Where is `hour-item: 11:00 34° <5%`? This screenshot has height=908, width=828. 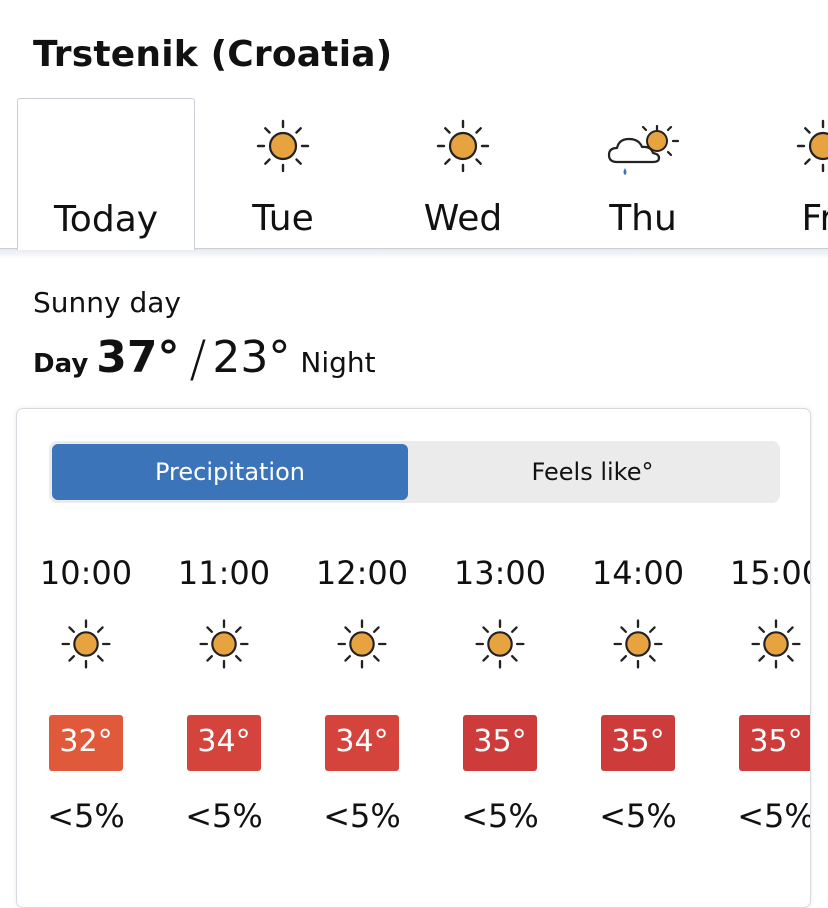
hour-item: 11:00 34° <5% is located at coordinates (224, 699).